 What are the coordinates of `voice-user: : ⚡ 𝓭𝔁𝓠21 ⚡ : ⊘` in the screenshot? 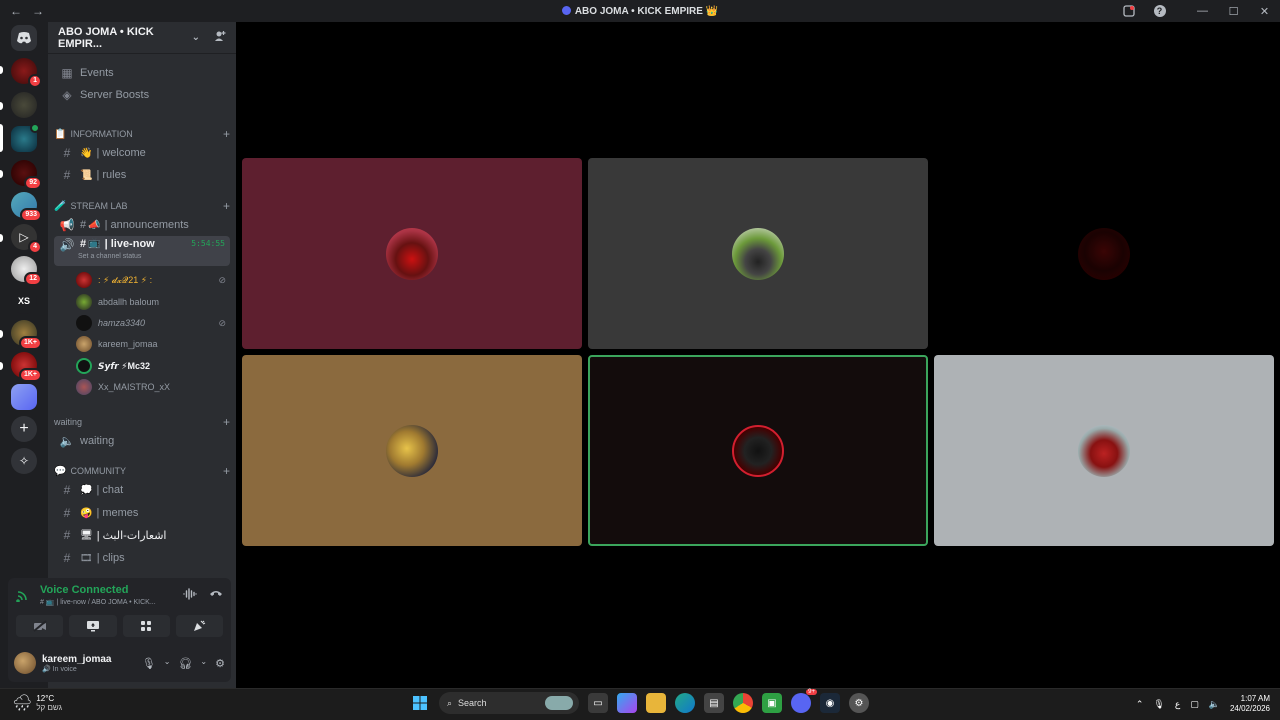 It's located at (153, 280).